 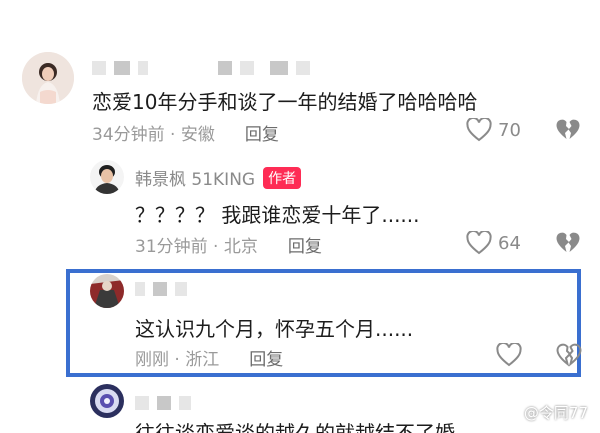 What do you see at coordinates (282, 178) in the screenshot?
I see `author-badge: 作者` at bounding box center [282, 178].